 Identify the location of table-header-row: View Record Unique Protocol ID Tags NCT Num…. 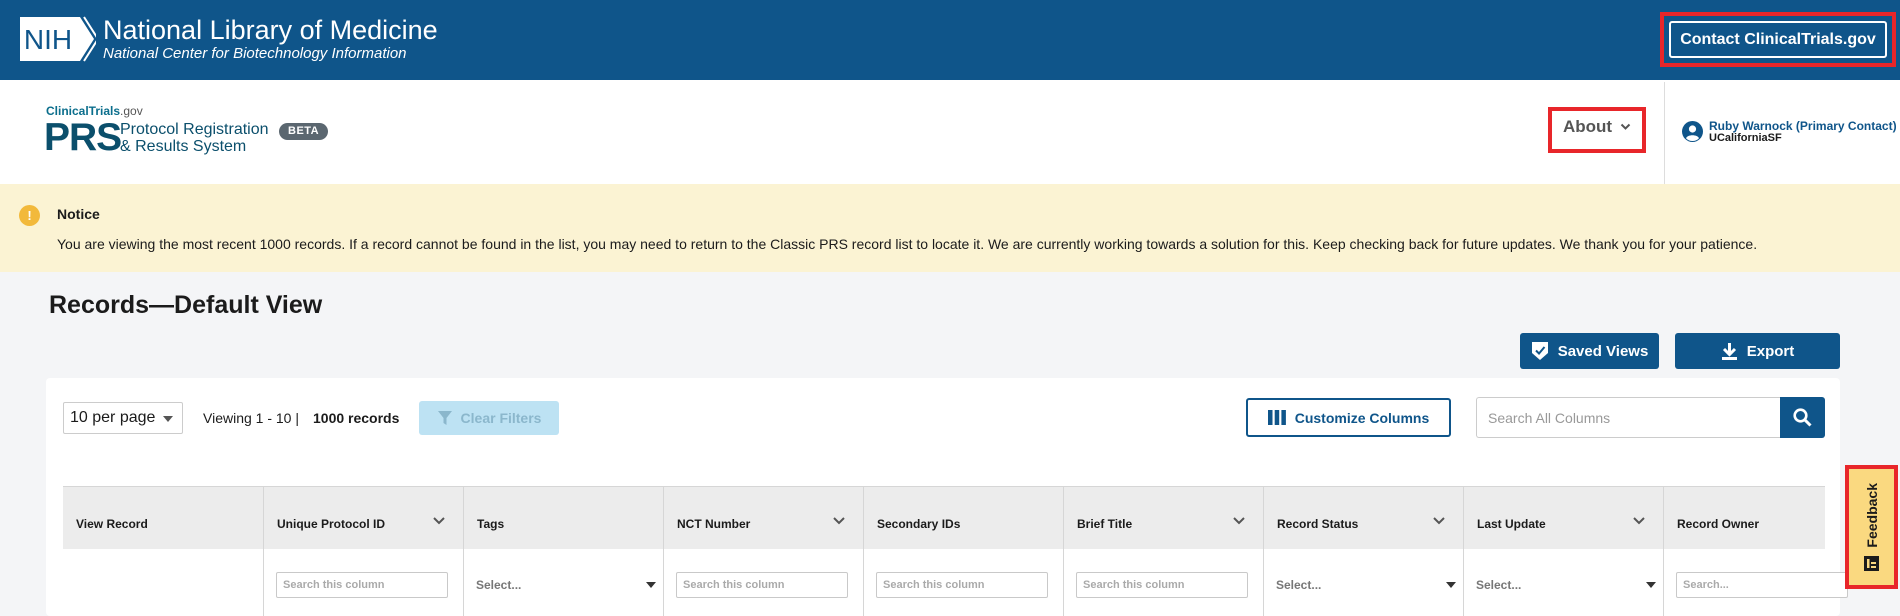
(944, 517).